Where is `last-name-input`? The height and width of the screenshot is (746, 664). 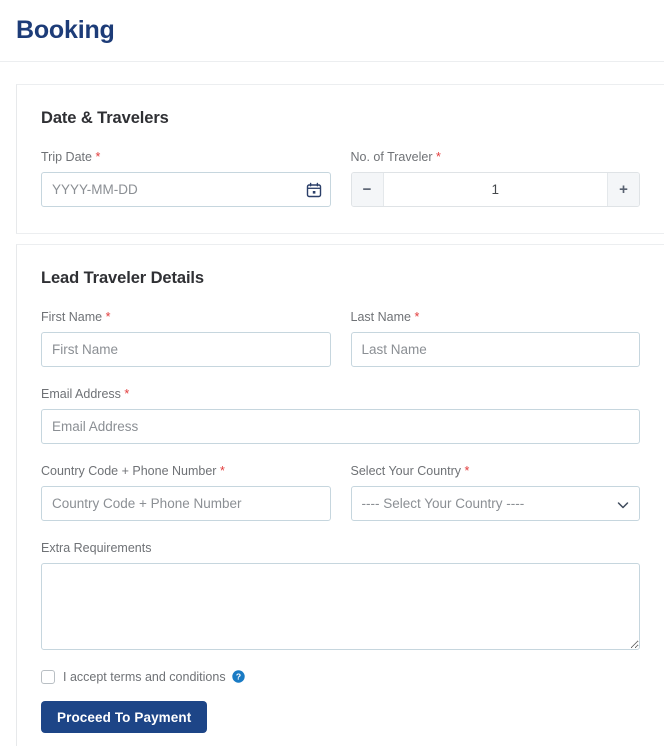
last-name-input is located at coordinates (495, 349).